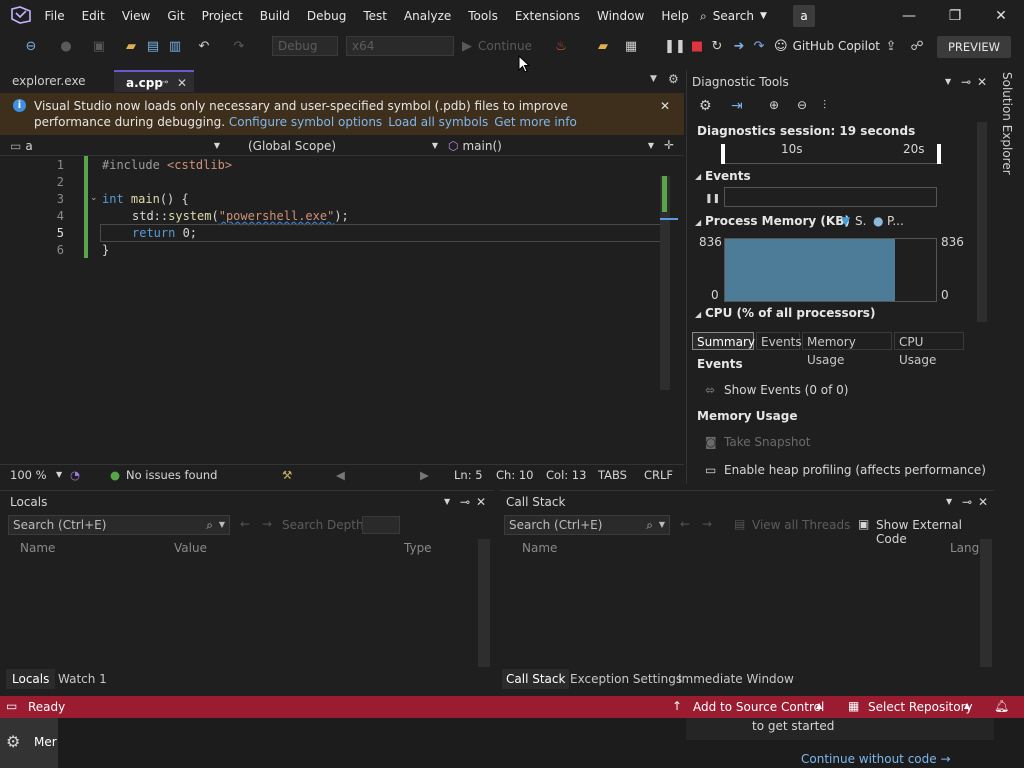 This screenshot has width=1024, height=768. What do you see at coordinates (31, 46) in the screenshot?
I see `back-button: ⊖` at bounding box center [31, 46].